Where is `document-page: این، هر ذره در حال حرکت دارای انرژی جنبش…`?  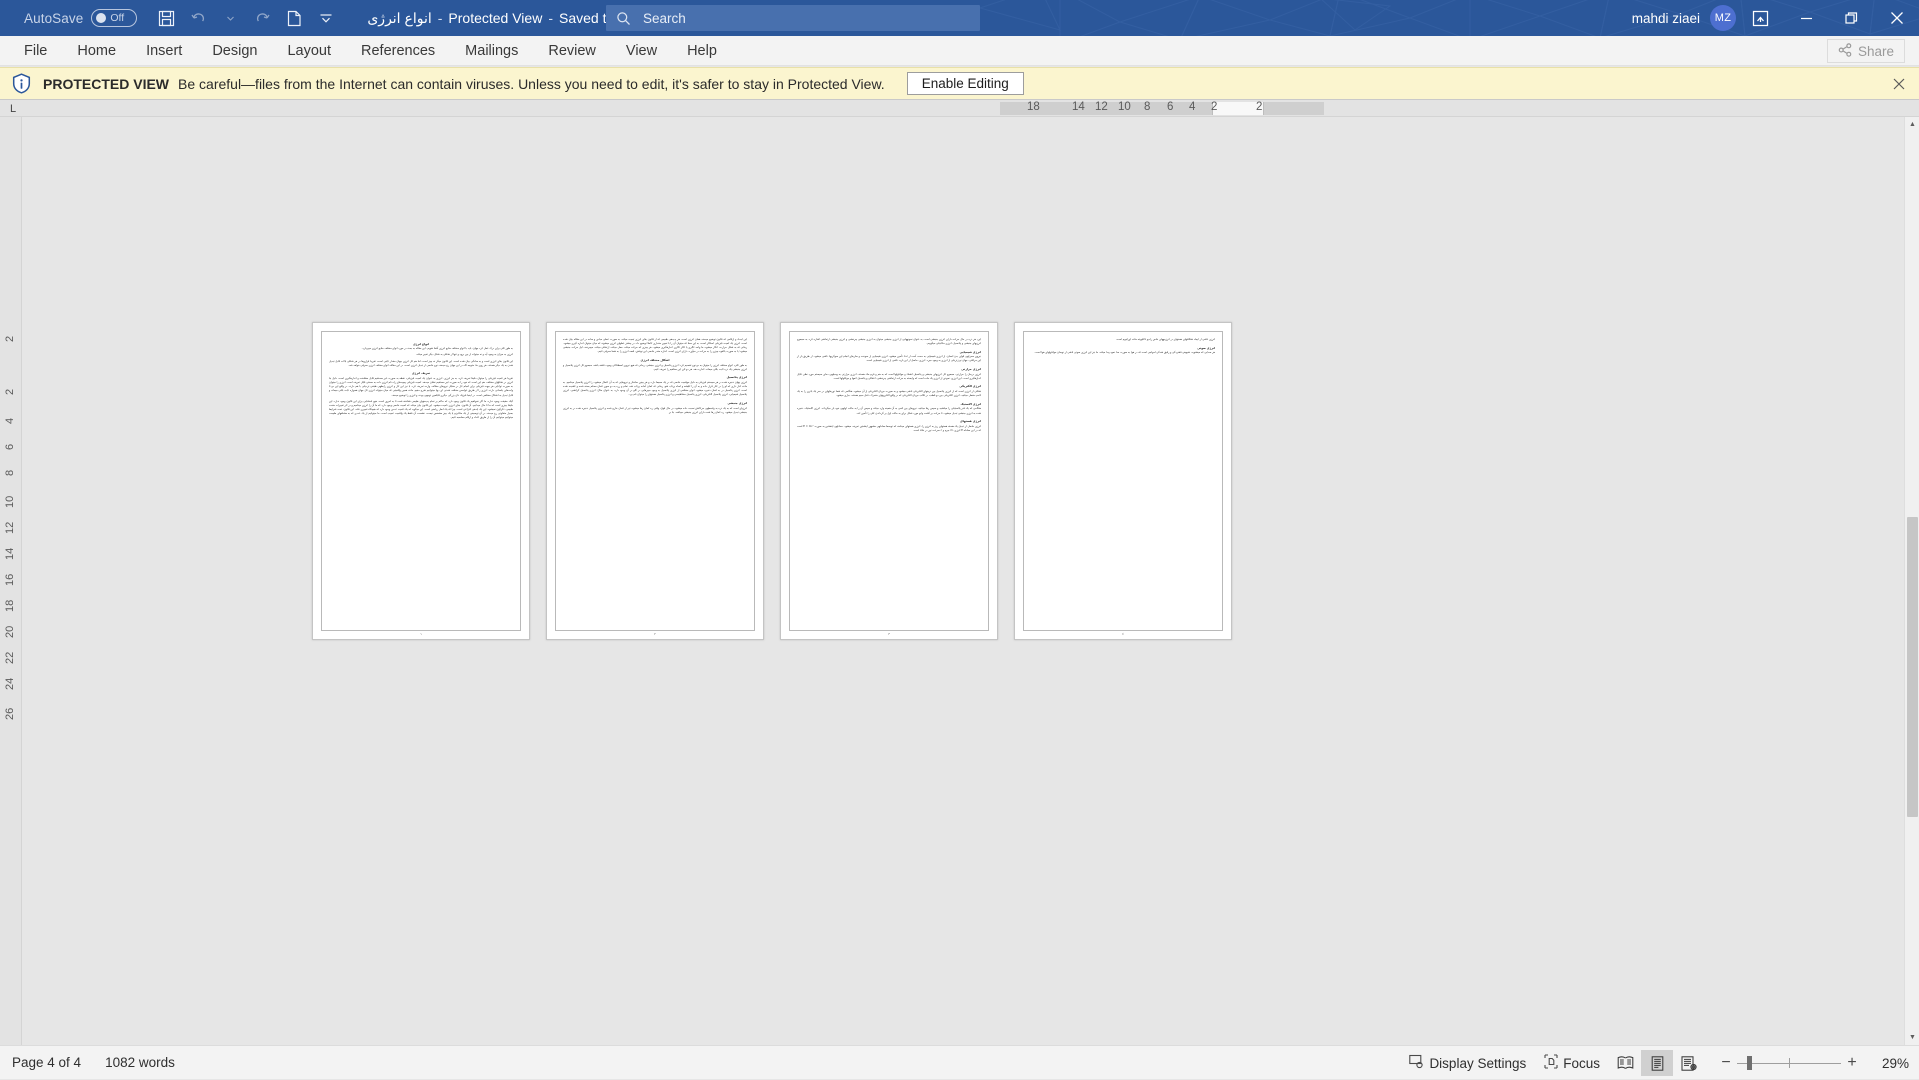
document-page: این، هر ذره در حال حرکت دارای انرژی جنبش… is located at coordinates (889, 481).